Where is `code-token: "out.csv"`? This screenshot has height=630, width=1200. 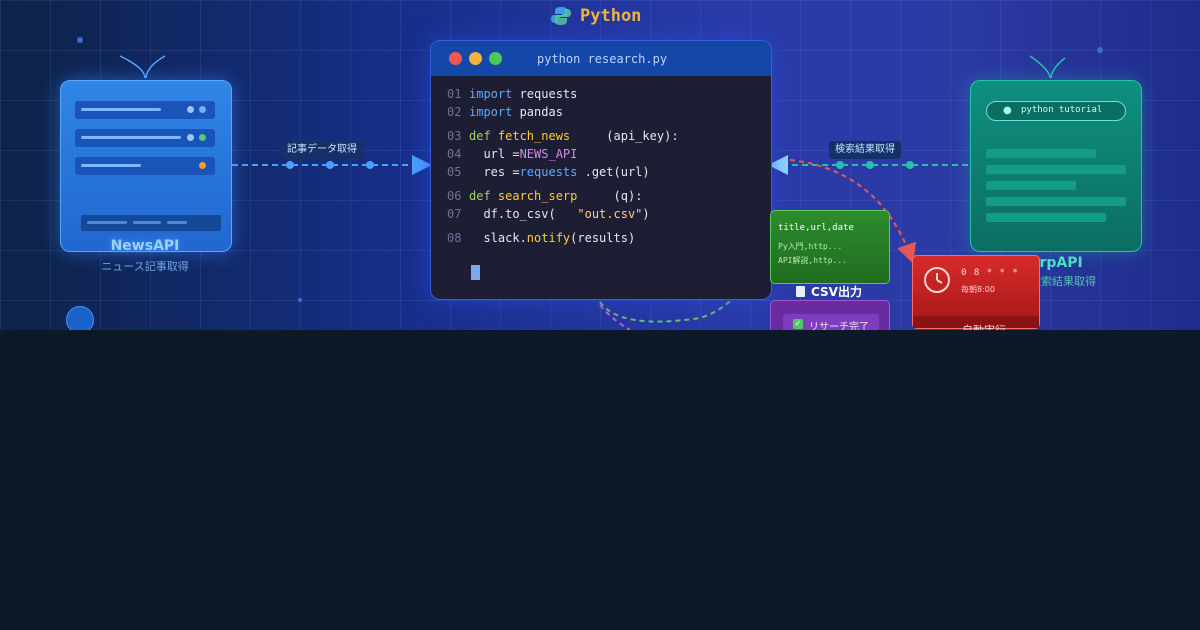 code-token: "out.csv" is located at coordinates (610, 214).